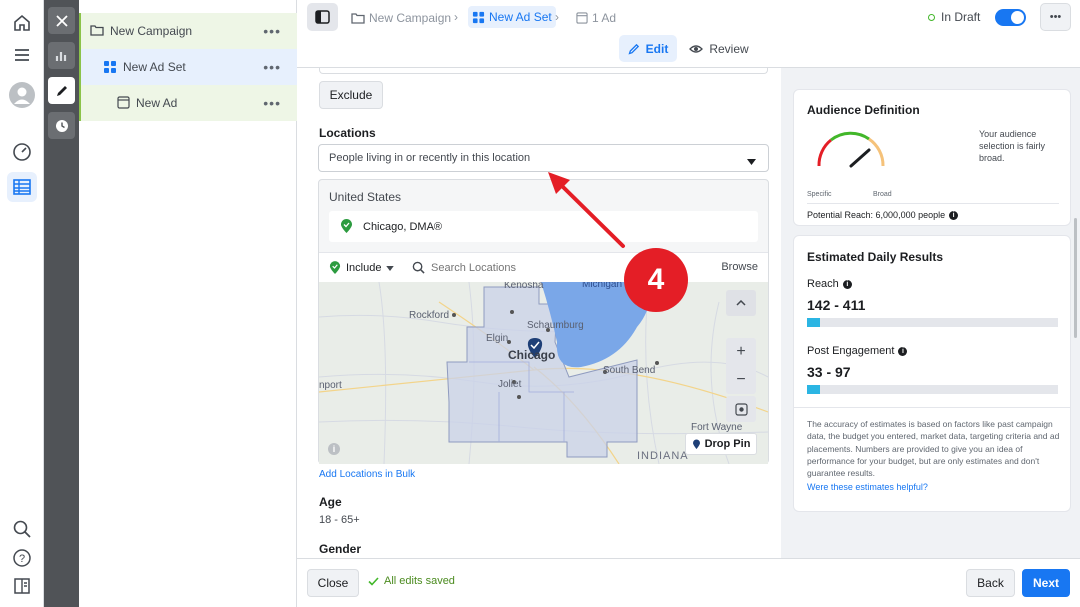  What do you see at coordinates (365, 197) in the screenshot?
I see `country-label: United States` at bounding box center [365, 197].